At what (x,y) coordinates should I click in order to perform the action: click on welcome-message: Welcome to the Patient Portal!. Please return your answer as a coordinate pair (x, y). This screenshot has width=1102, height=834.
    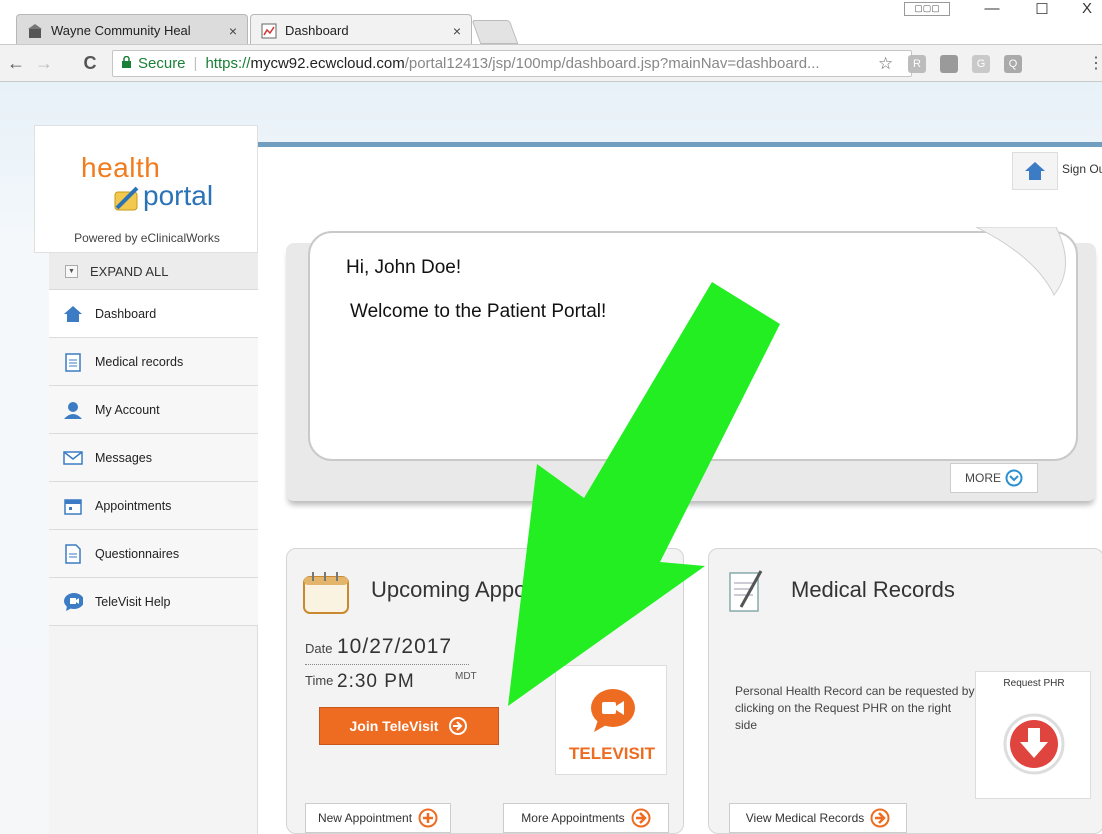
    Looking at the image, I should click on (478, 311).